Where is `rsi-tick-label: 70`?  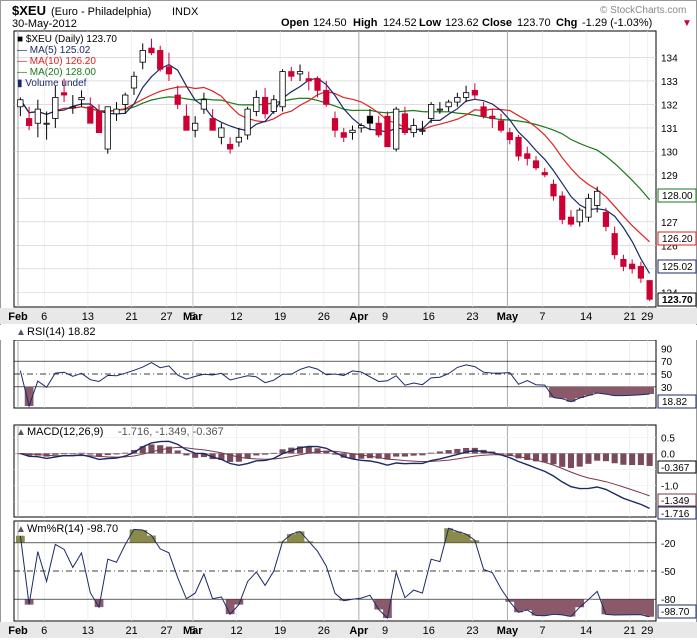 rsi-tick-label: 70 is located at coordinates (667, 362).